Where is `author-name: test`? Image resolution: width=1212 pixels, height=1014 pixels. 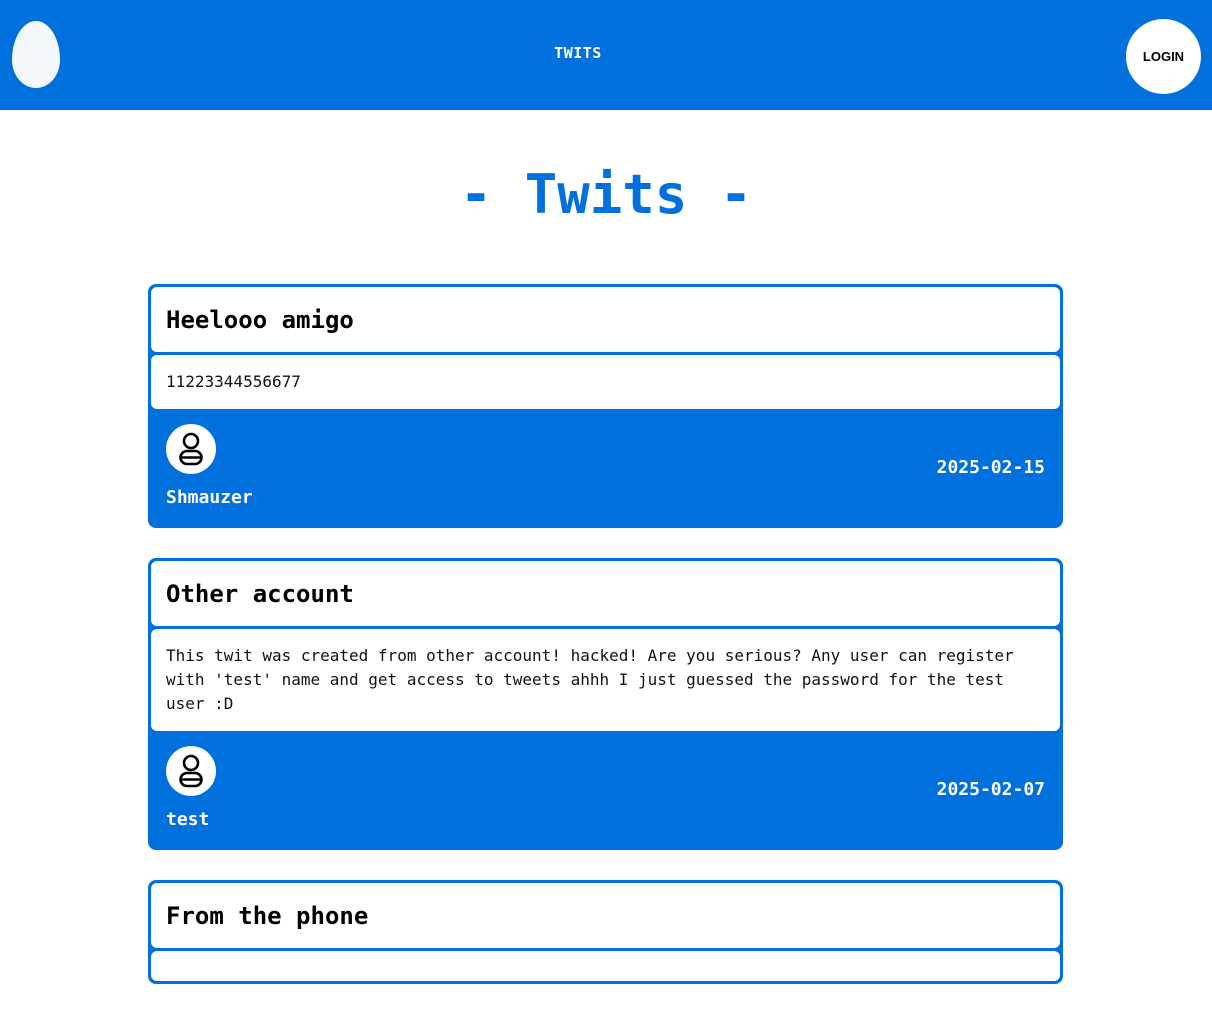
author-name: test is located at coordinates (187, 819).